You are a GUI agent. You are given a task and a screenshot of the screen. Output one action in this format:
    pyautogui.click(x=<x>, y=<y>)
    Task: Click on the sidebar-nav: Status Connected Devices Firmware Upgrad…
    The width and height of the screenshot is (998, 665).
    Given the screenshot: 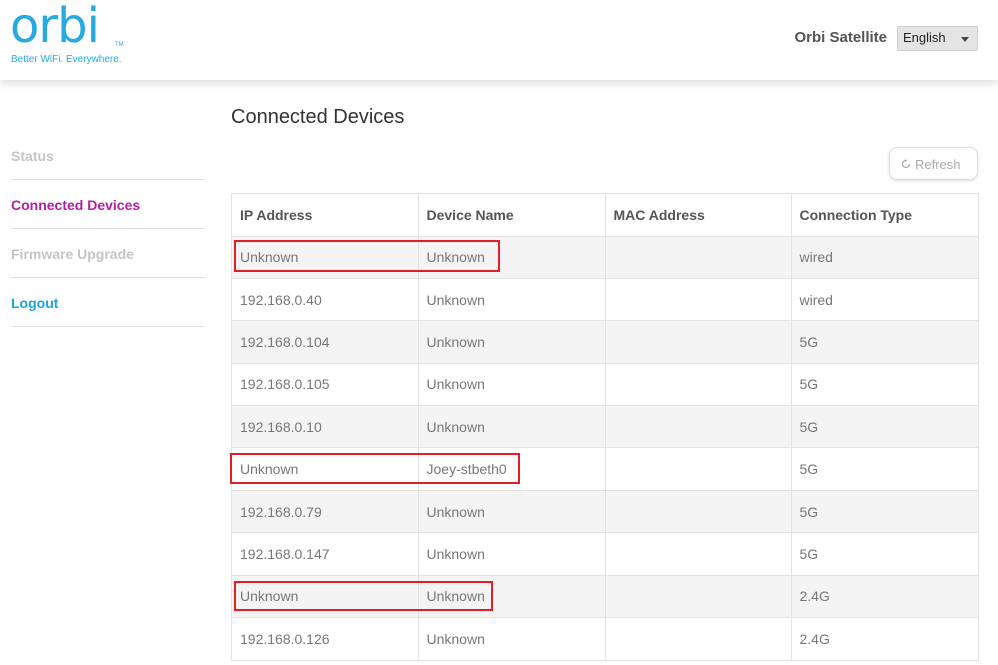 What is the action you would take?
    pyautogui.click(x=108, y=229)
    